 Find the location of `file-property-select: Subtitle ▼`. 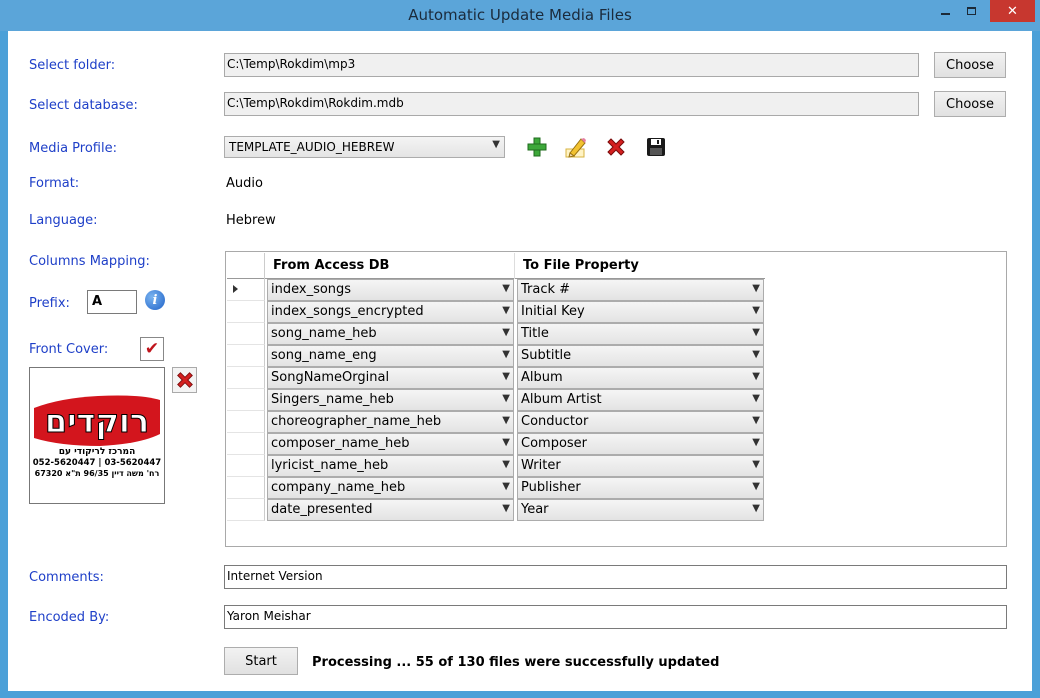

file-property-select: Subtitle ▼ is located at coordinates (640, 356).